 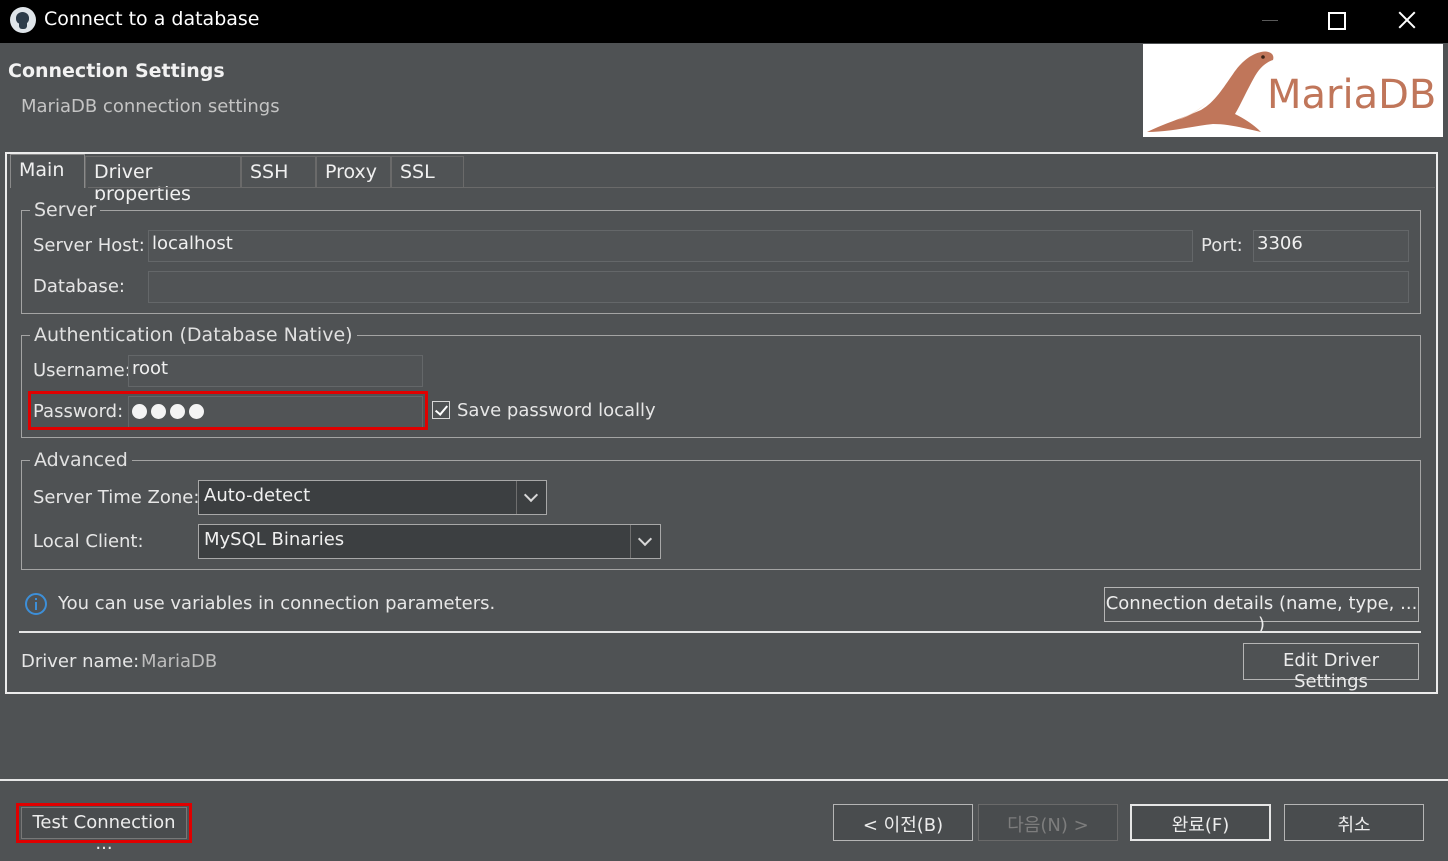 What do you see at coordinates (761, 187) in the screenshot?
I see `tab-divider` at bounding box center [761, 187].